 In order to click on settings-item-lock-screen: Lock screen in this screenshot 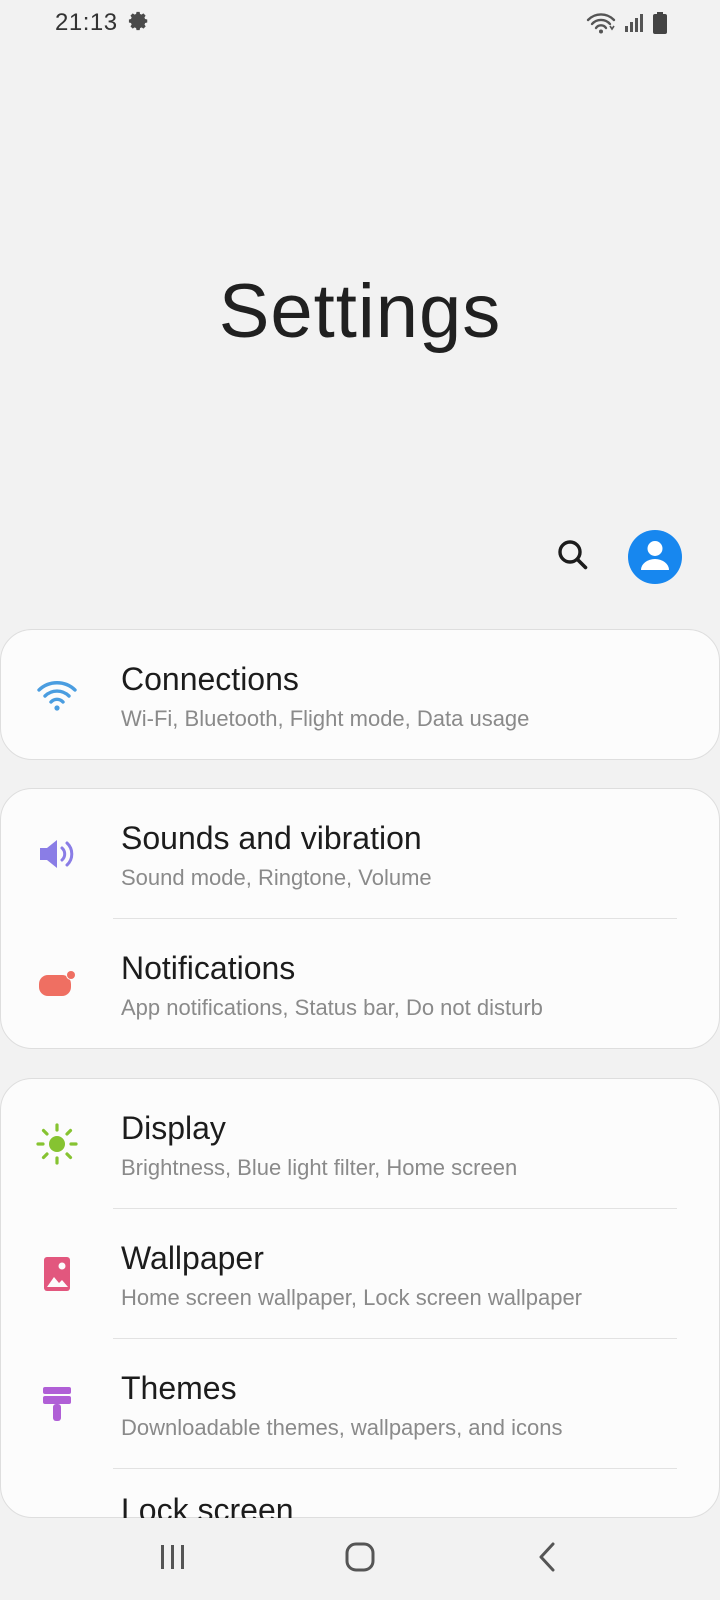, I will do `click(360, 1494)`.